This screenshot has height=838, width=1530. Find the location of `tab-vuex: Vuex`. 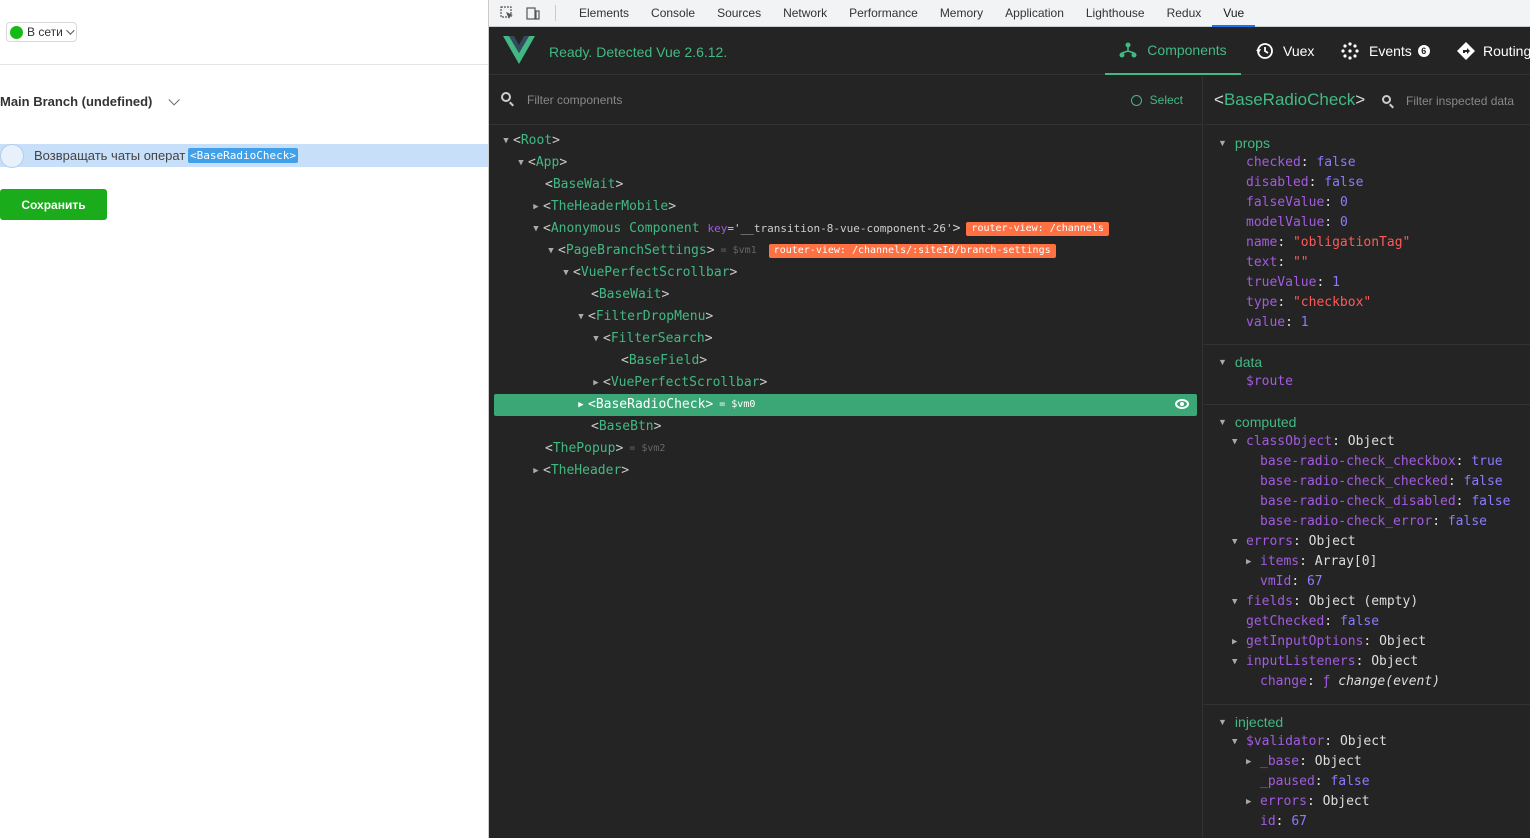

tab-vuex: Vuex is located at coordinates (1284, 51).